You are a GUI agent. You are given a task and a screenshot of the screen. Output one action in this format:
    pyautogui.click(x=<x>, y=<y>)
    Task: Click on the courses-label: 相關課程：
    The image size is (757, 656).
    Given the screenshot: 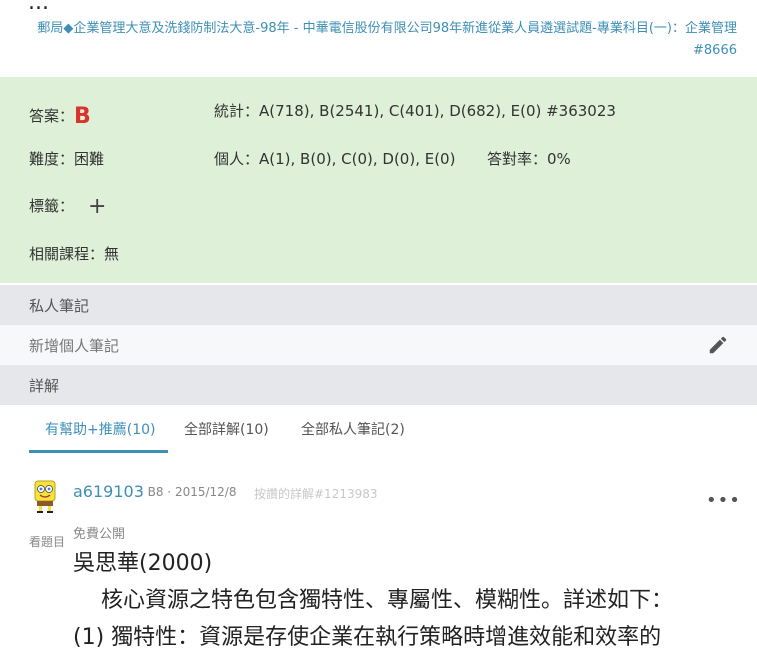 What is the action you would take?
    pyautogui.click(x=67, y=254)
    